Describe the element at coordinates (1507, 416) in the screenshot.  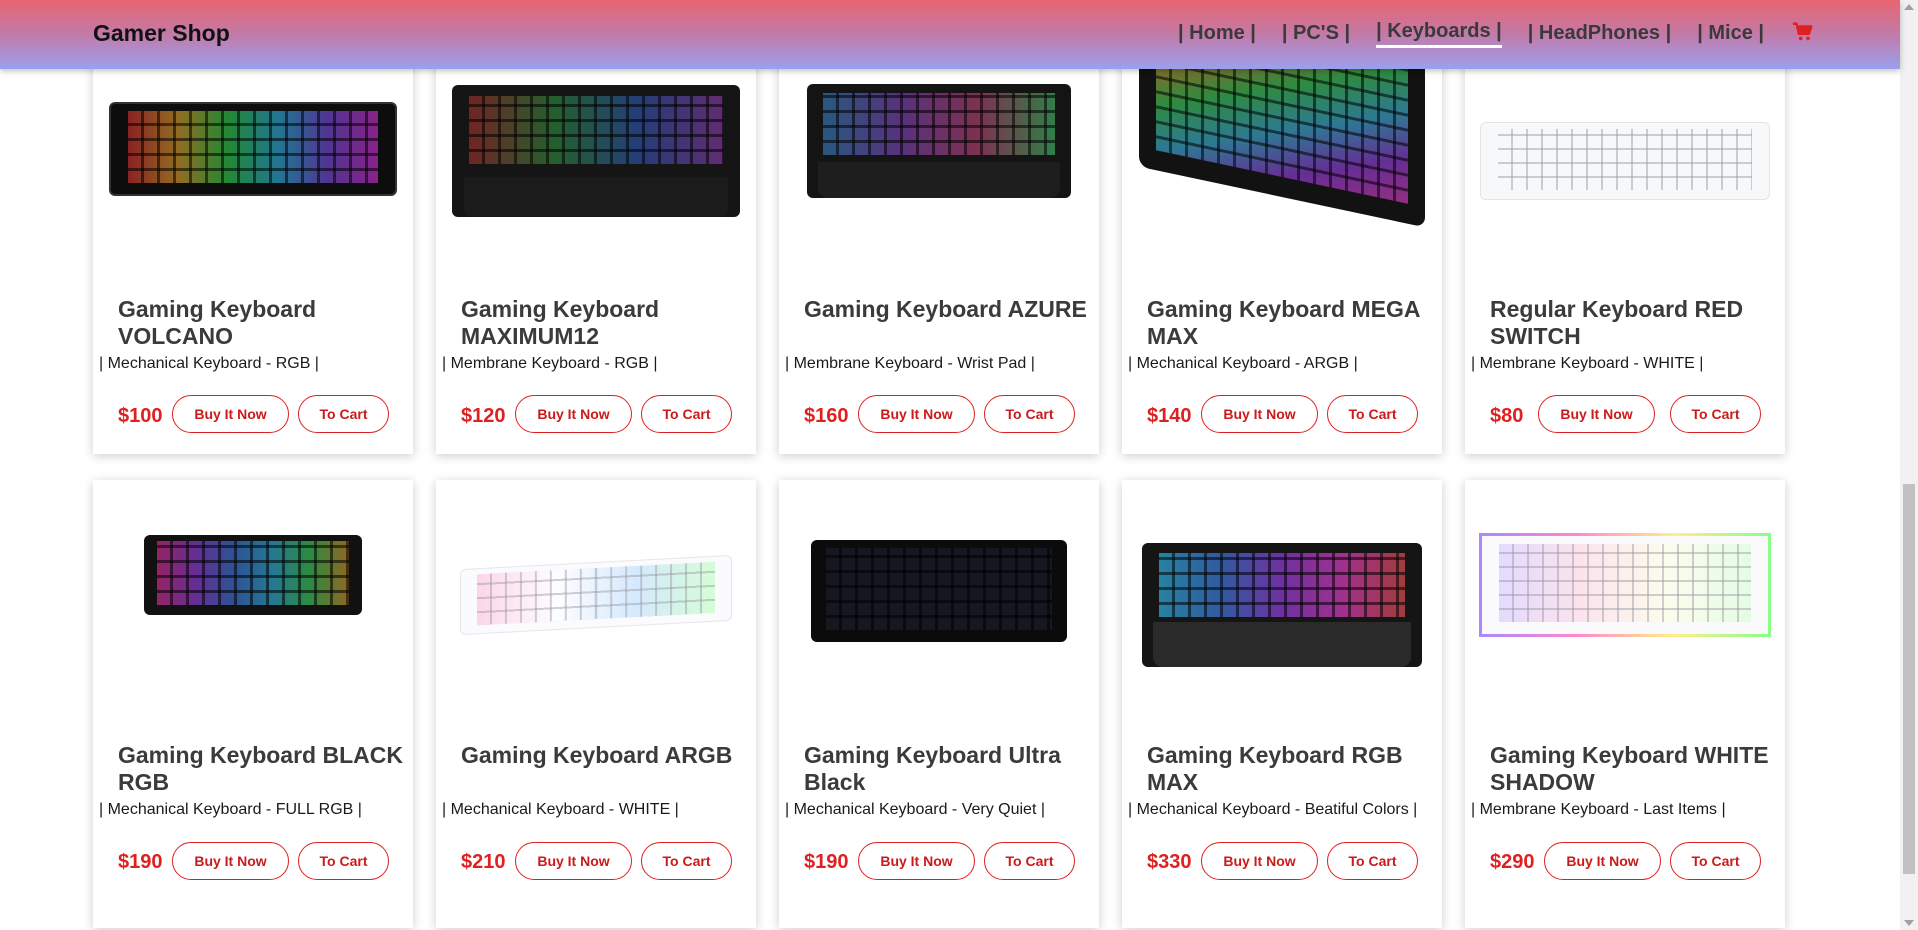
I see `product-price: $80` at that location.